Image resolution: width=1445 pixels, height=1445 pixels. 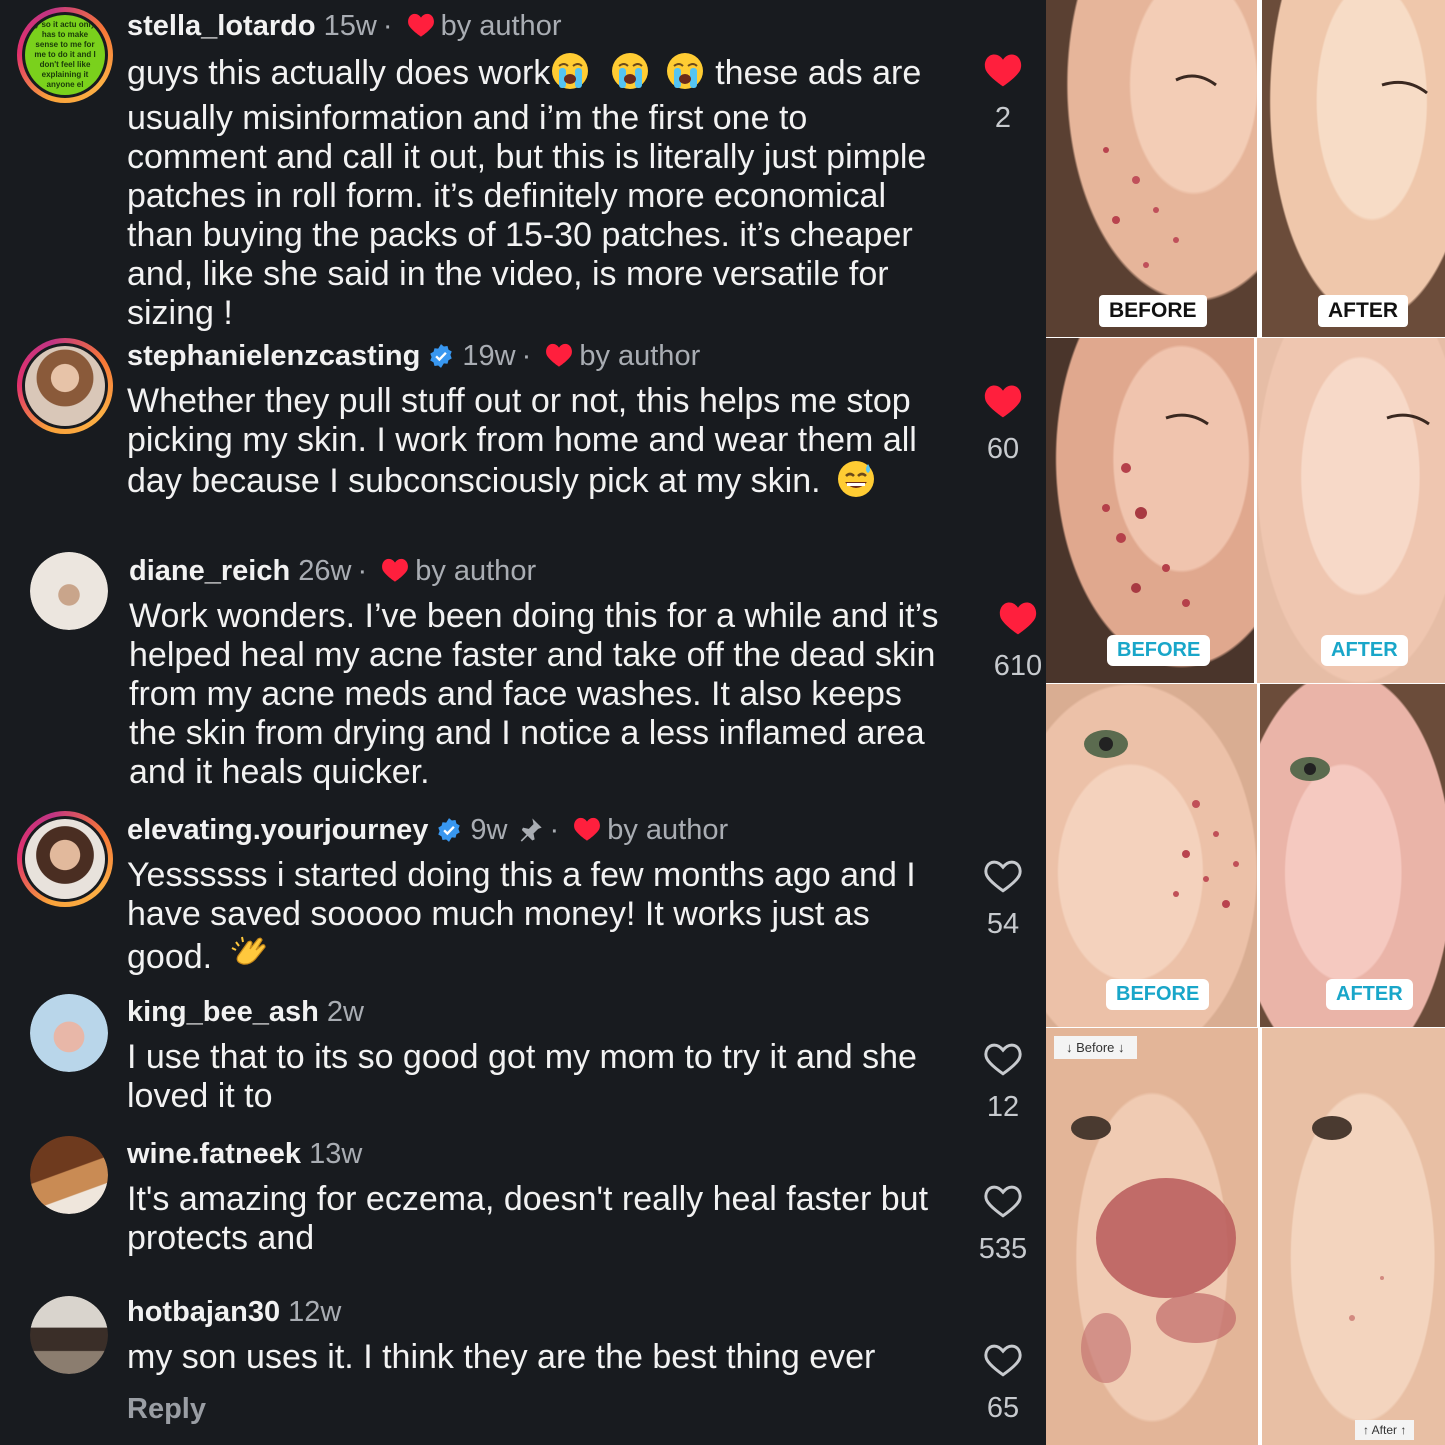 I want to click on comment-meta: diane_reich 26w · by author, so click(x=333, y=571).